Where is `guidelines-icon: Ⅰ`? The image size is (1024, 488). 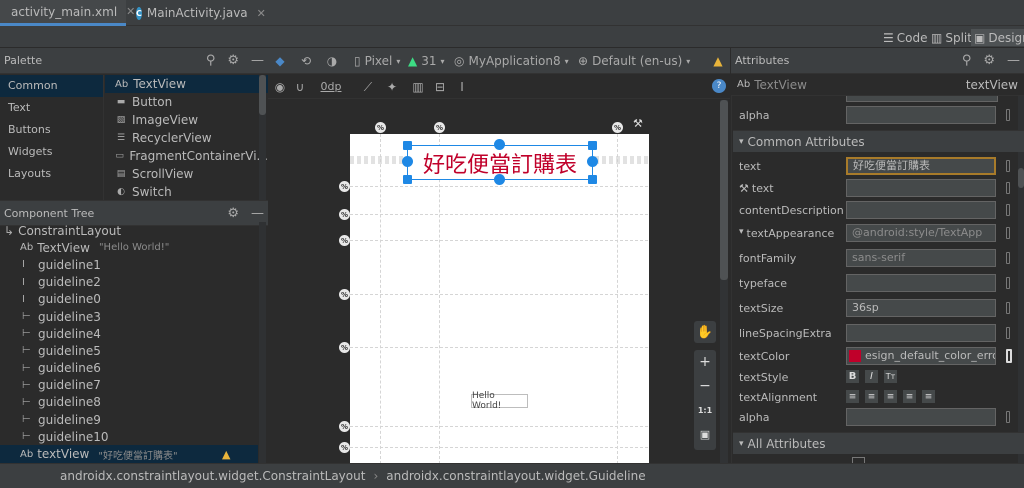 guidelines-icon: Ⅰ is located at coordinates (462, 87).